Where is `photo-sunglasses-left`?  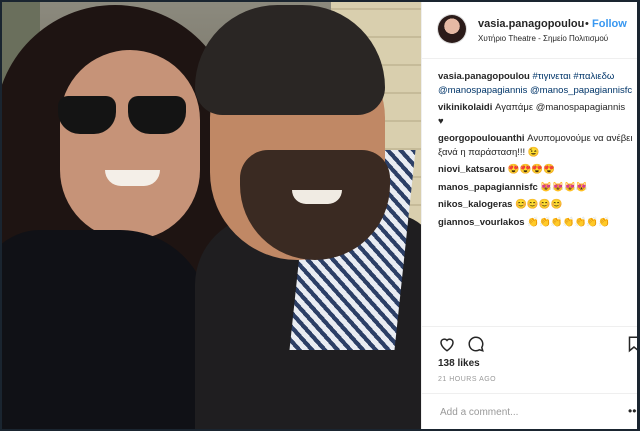 photo-sunglasses-left is located at coordinates (87, 115).